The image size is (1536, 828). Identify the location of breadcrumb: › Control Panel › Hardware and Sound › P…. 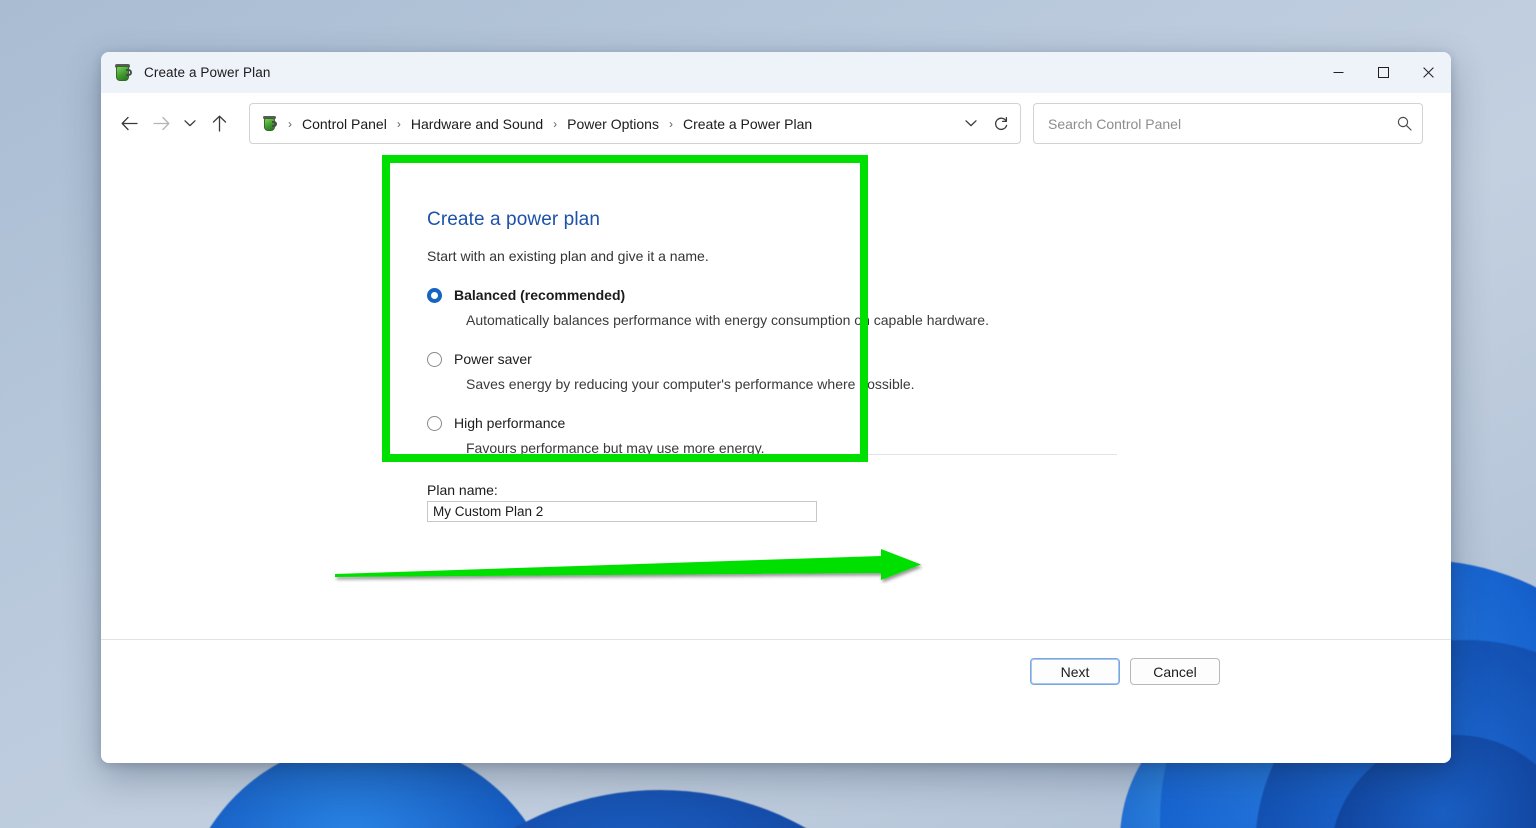
(635, 123).